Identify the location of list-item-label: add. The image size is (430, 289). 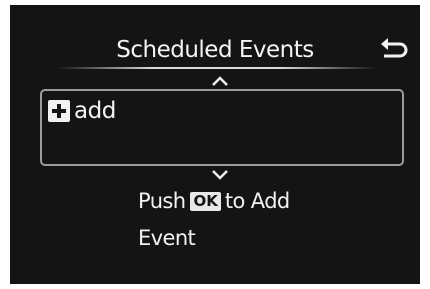
(95, 111).